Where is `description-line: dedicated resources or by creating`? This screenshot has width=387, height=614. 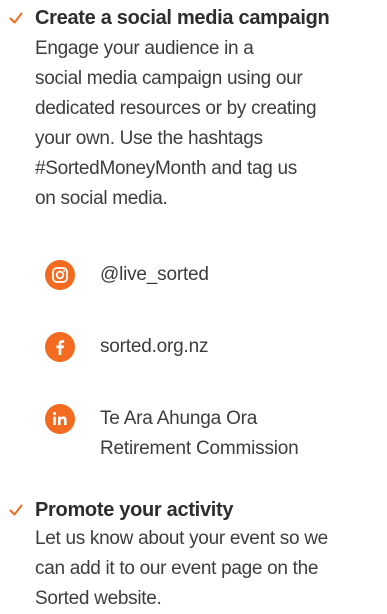 description-line: dedicated resources or by creating is located at coordinates (176, 108).